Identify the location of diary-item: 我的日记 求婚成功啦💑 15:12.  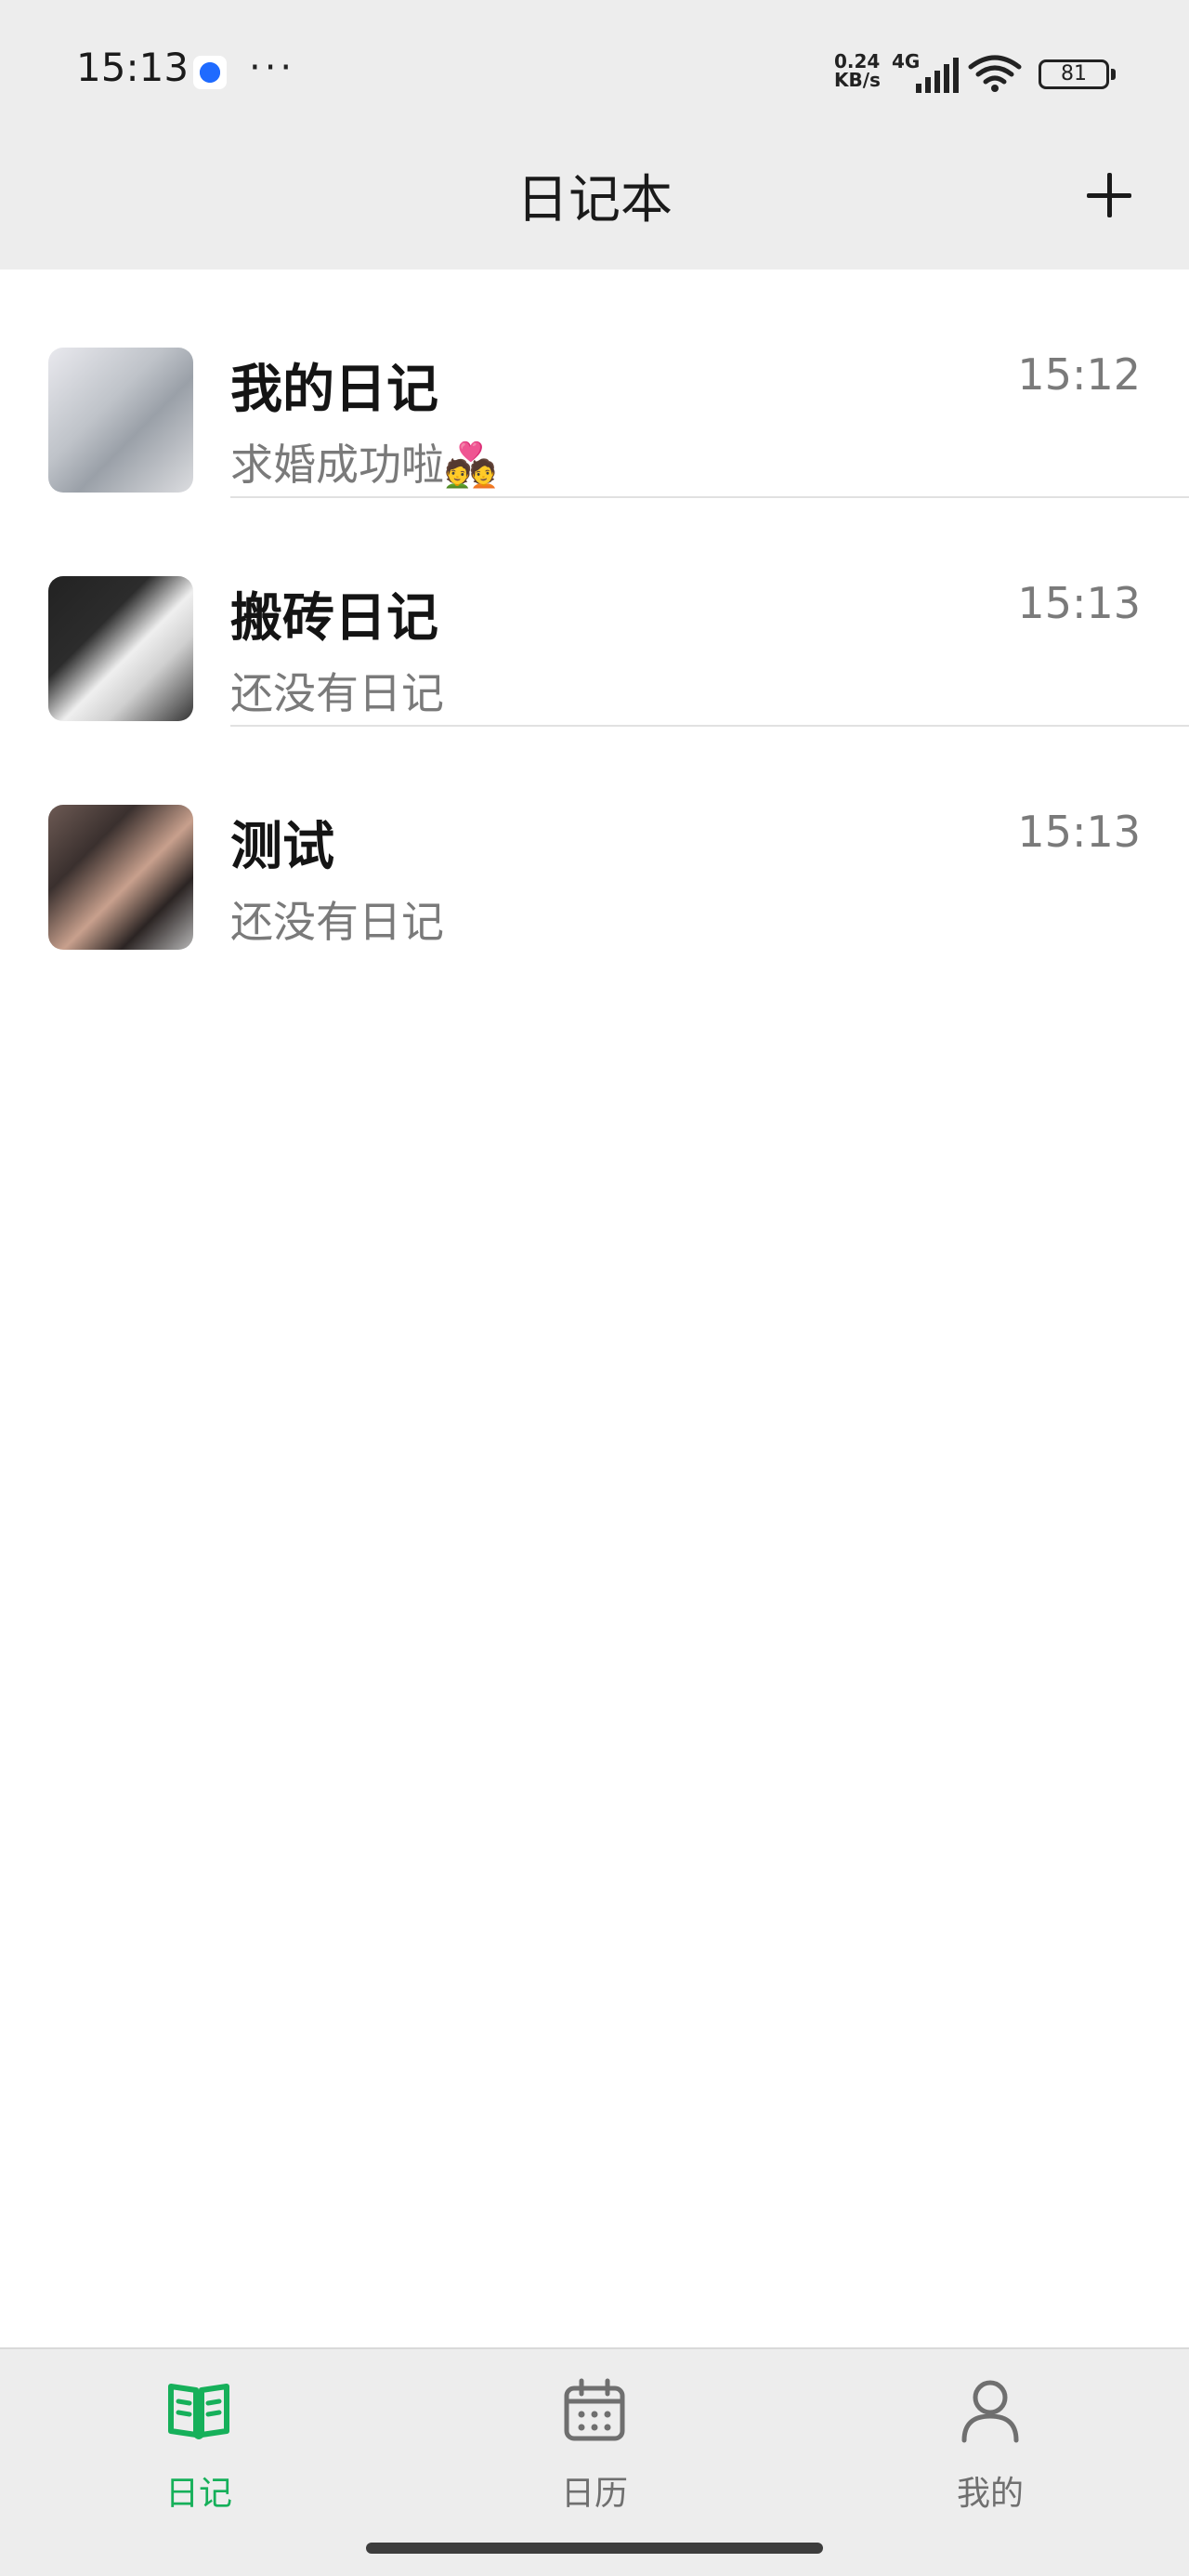
(594, 383).